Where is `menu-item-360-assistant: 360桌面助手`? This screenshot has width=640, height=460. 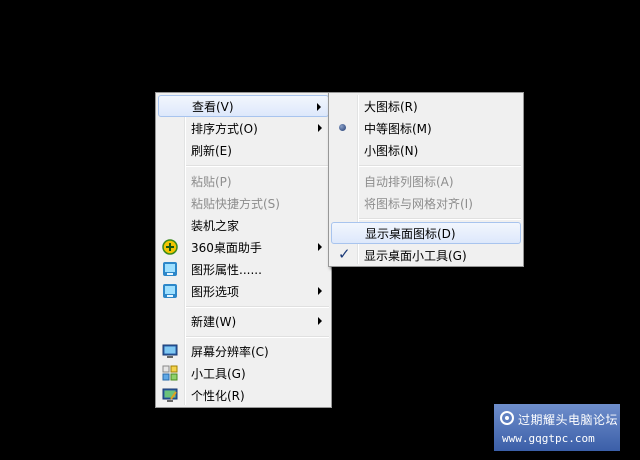
menu-item-360-assistant: 360桌面助手 is located at coordinates (243, 247).